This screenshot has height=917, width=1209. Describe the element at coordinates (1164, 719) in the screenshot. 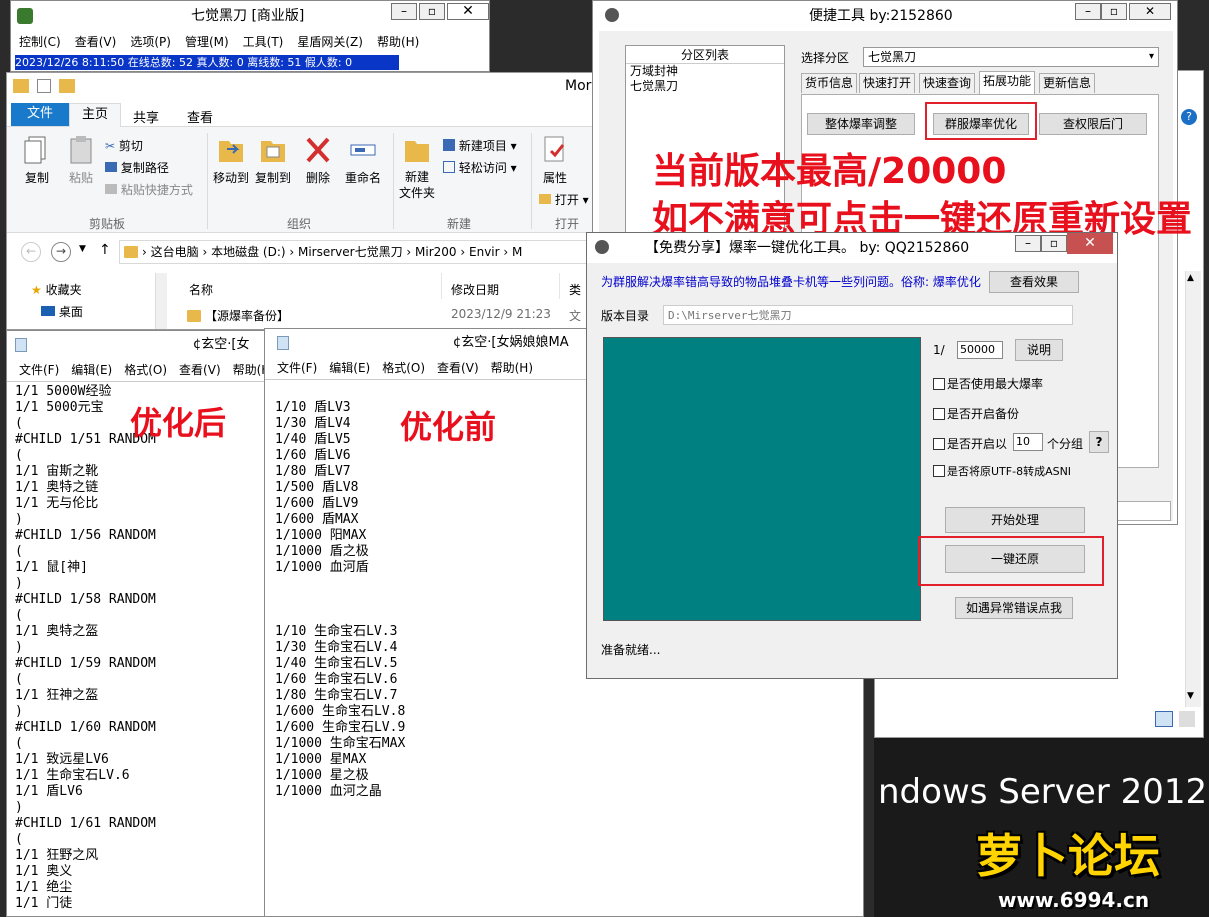

I see `details-view-icon` at that location.